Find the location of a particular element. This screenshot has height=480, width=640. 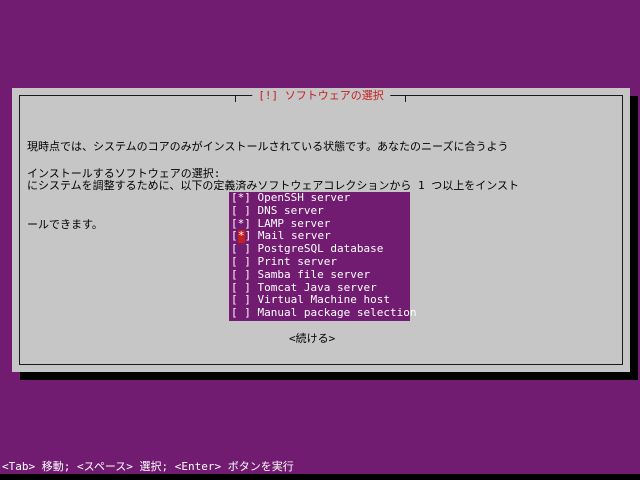

checkbox: [*] is located at coordinates (241, 198).